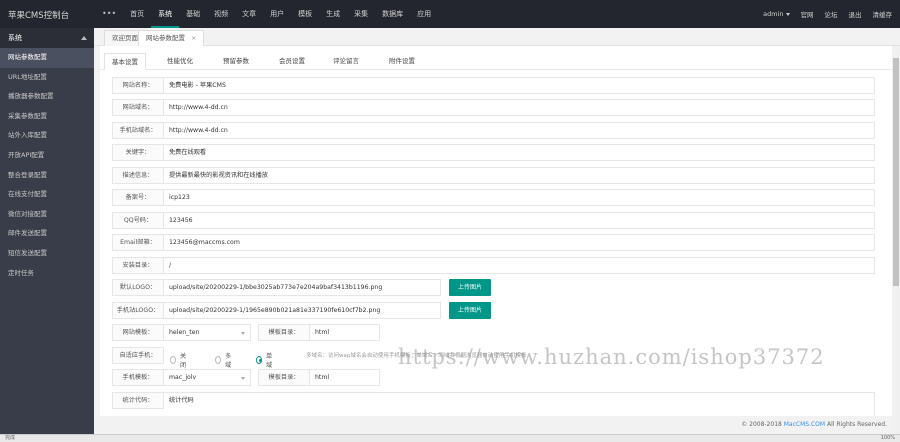 The width and height of the screenshot is (900, 442). I want to click on radio-off-label: 关闭, so click(183, 361).